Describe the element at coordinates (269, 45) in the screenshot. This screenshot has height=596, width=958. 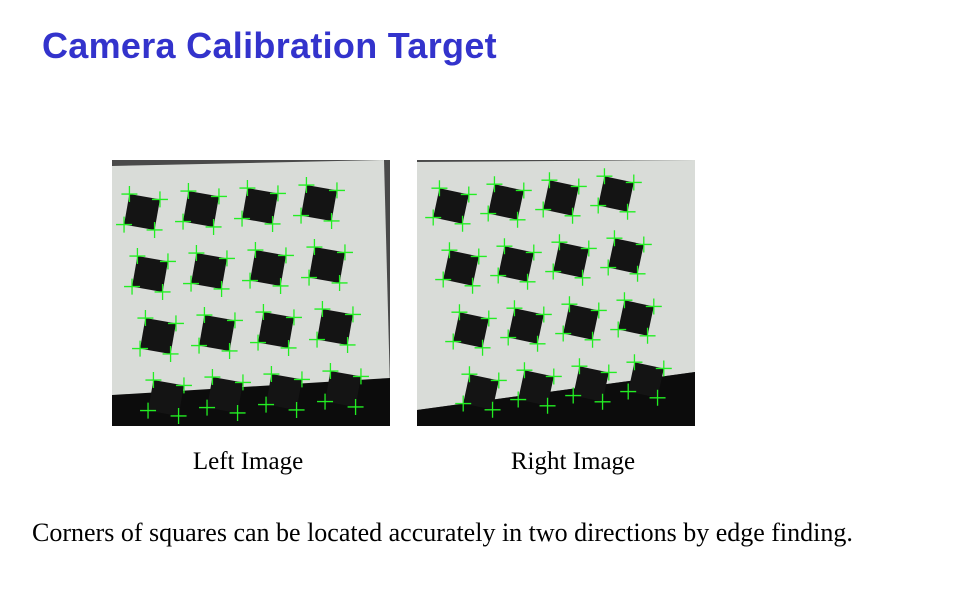
I see `slide-title: Camera Calibration Target` at that location.